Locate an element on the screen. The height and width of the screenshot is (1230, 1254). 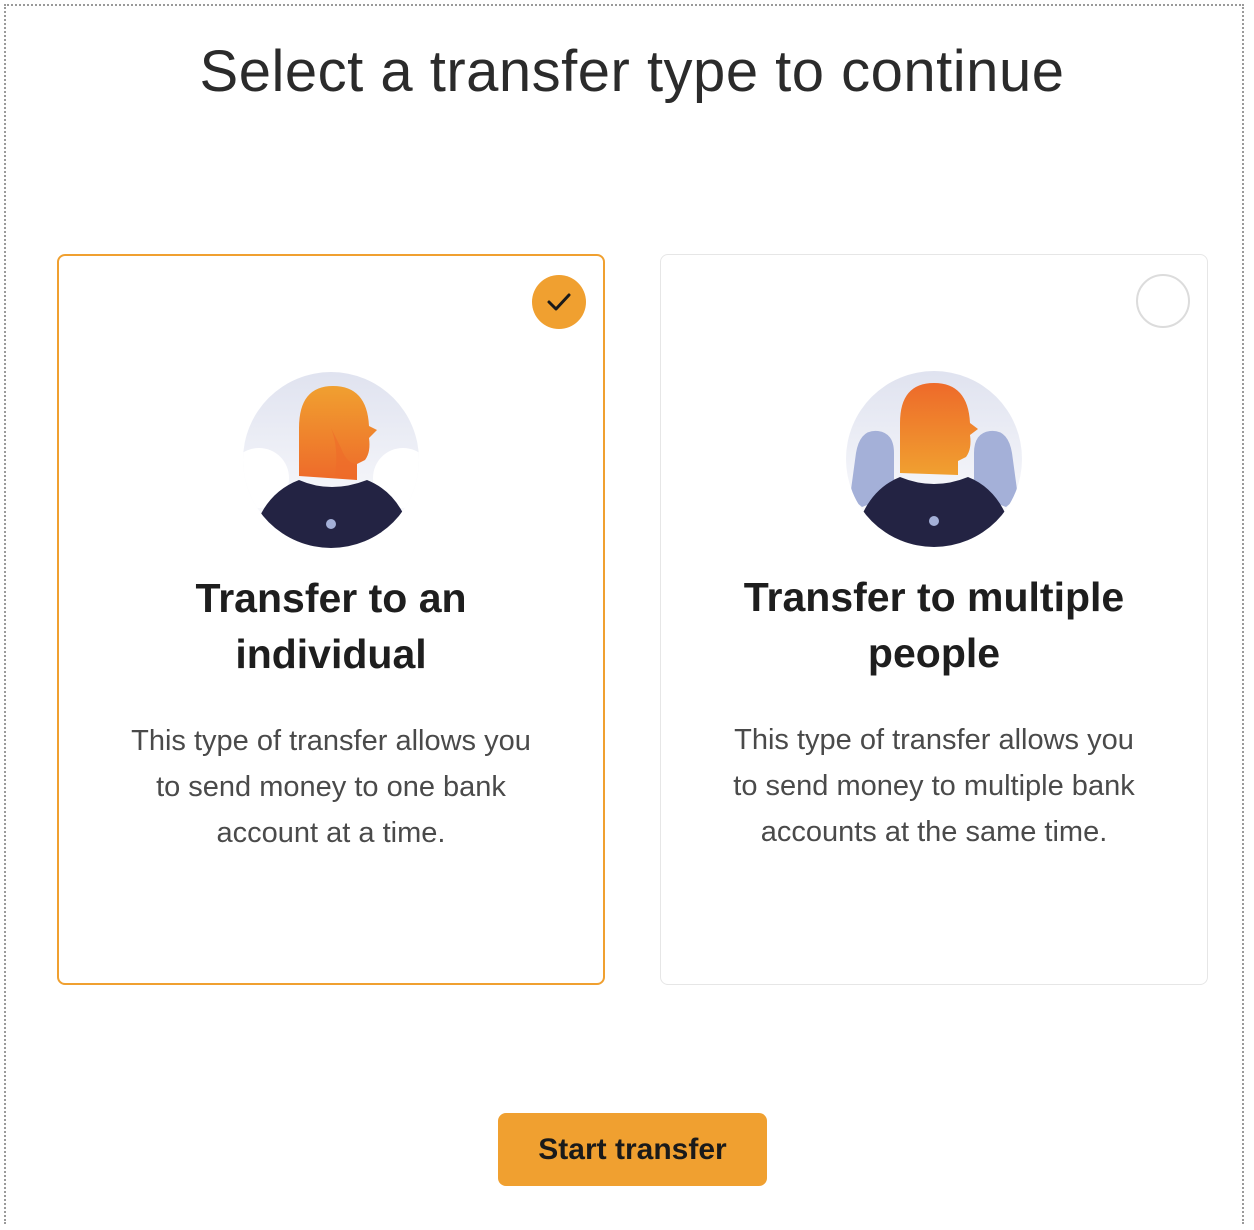
group-people-avatar-icon is located at coordinates (932, 459).